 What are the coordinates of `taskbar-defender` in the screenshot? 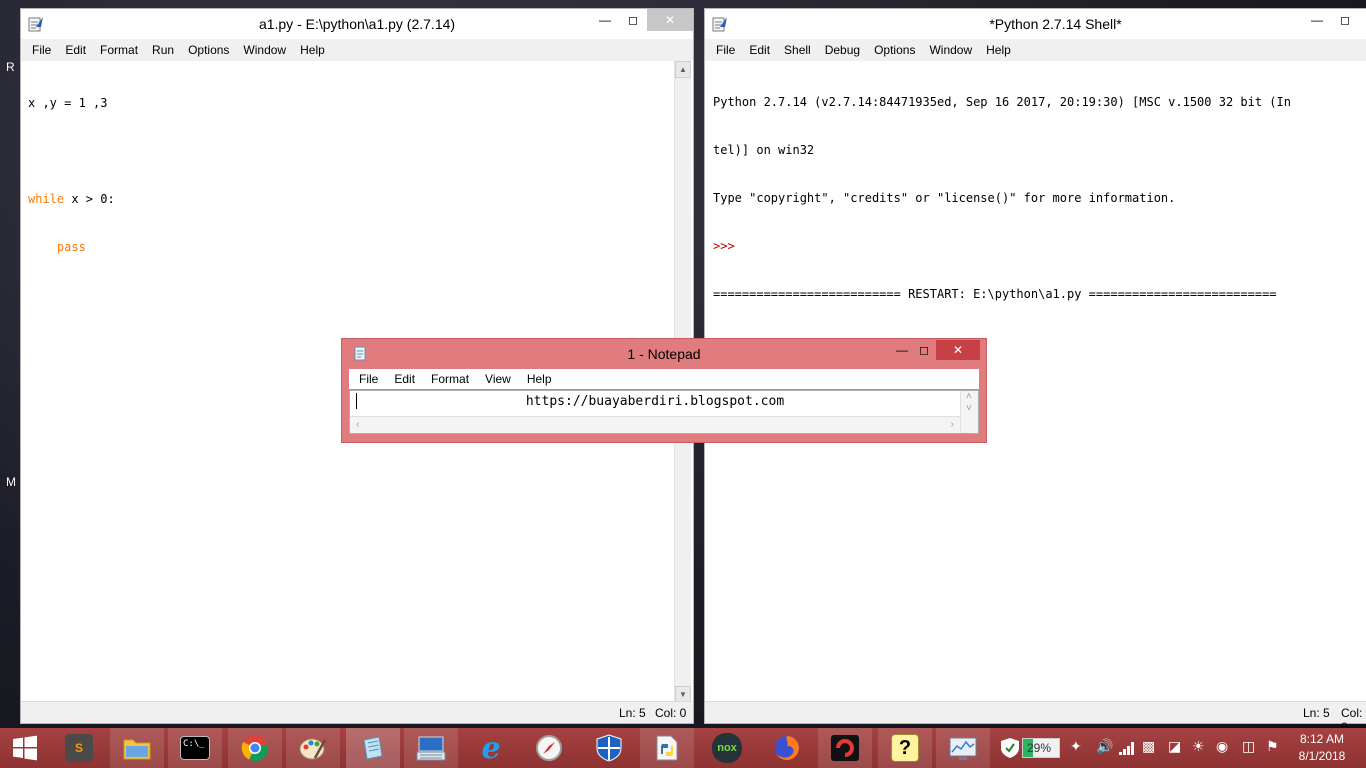 It's located at (609, 748).